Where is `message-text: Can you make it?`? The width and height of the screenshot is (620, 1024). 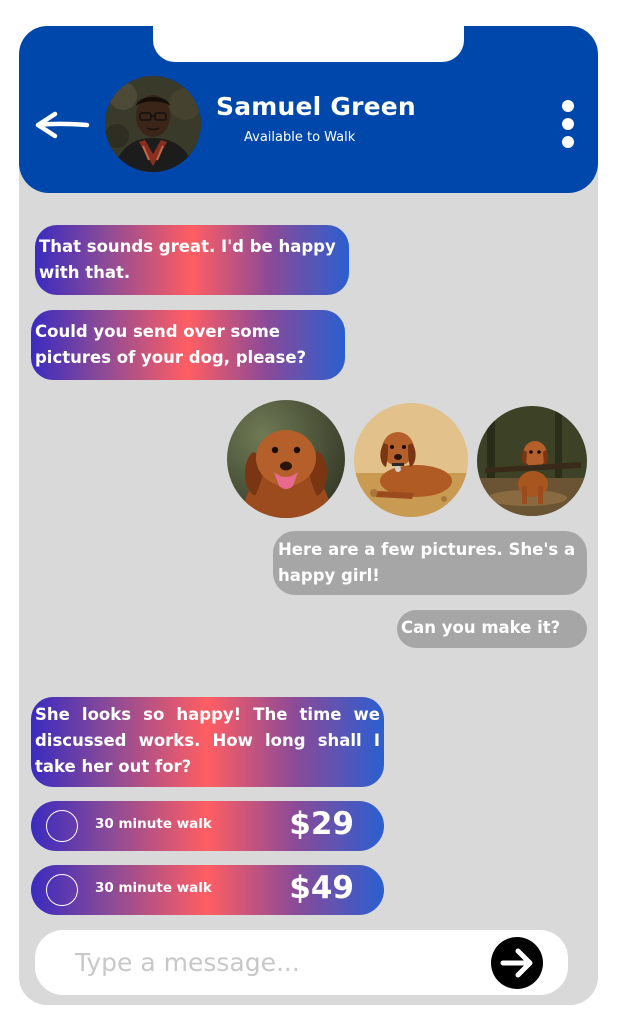 message-text: Can you make it? is located at coordinates (481, 627).